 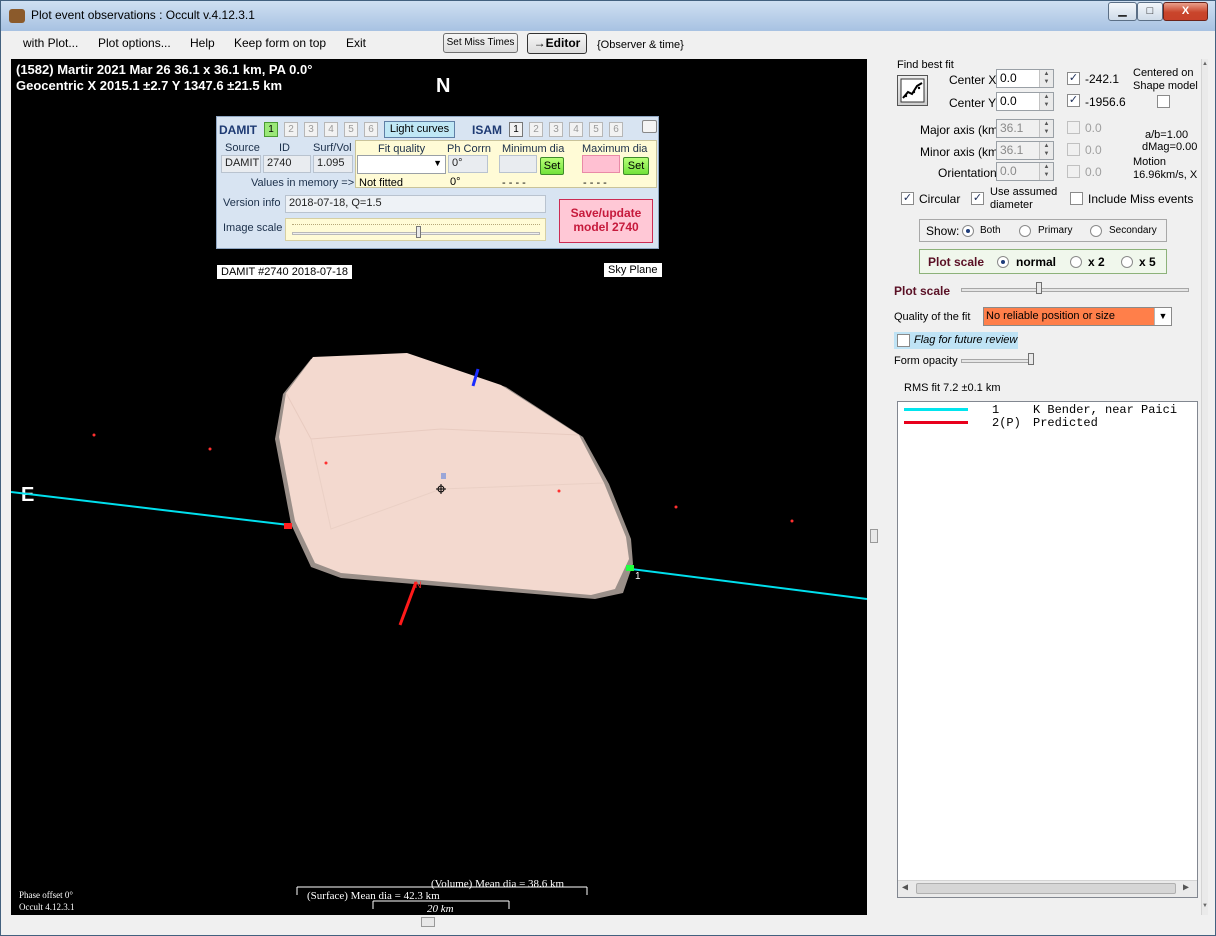 I want to click on image-scale-label: Image scale, so click(x=253, y=228).